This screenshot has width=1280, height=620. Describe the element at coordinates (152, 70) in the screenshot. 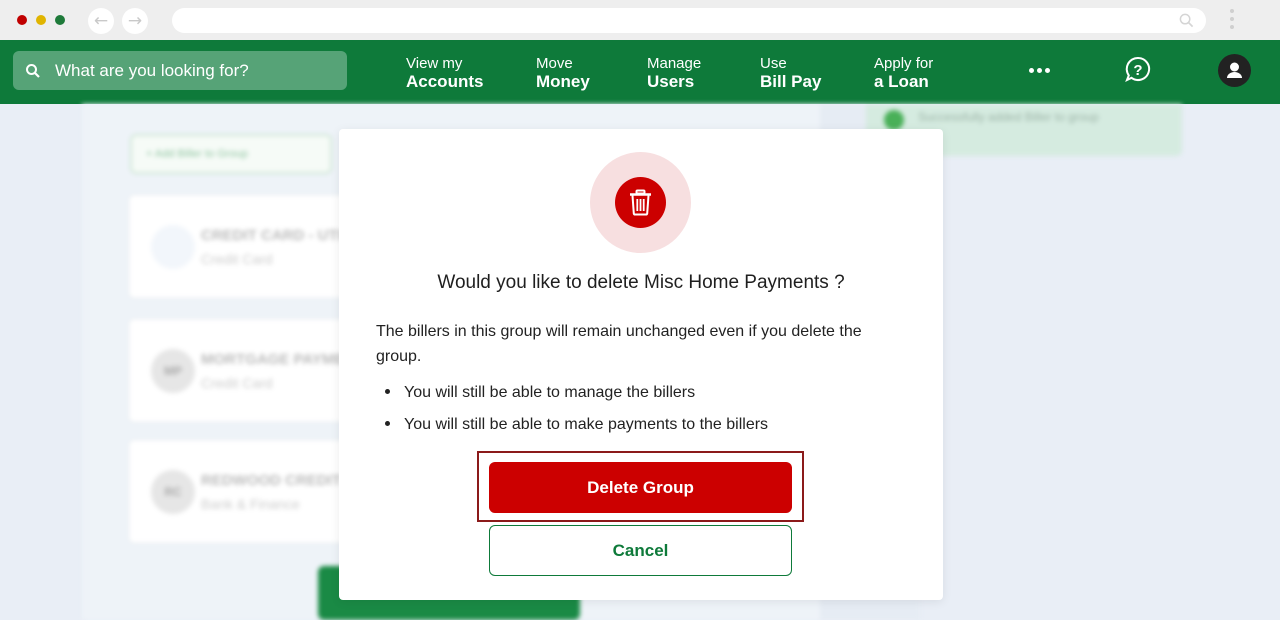

I see `search-placeholder: What are you looking for?` at that location.